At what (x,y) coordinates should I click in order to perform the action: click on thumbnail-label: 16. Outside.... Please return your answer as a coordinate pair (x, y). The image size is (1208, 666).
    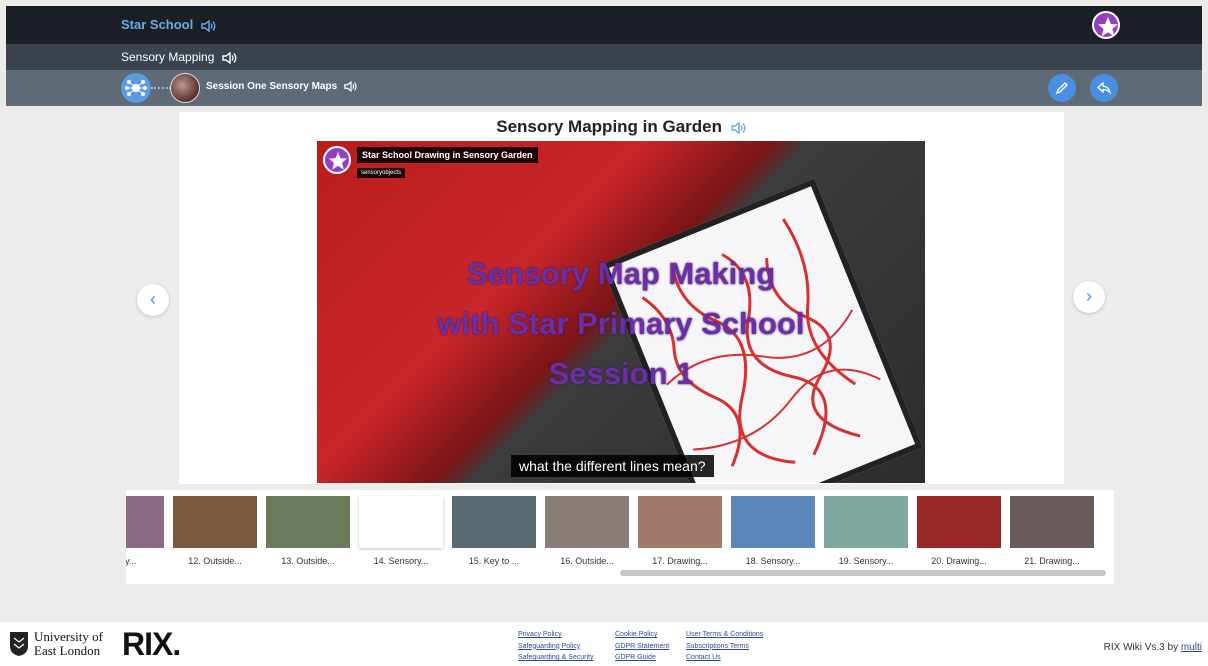
    Looking at the image, I should click on (587, 561).